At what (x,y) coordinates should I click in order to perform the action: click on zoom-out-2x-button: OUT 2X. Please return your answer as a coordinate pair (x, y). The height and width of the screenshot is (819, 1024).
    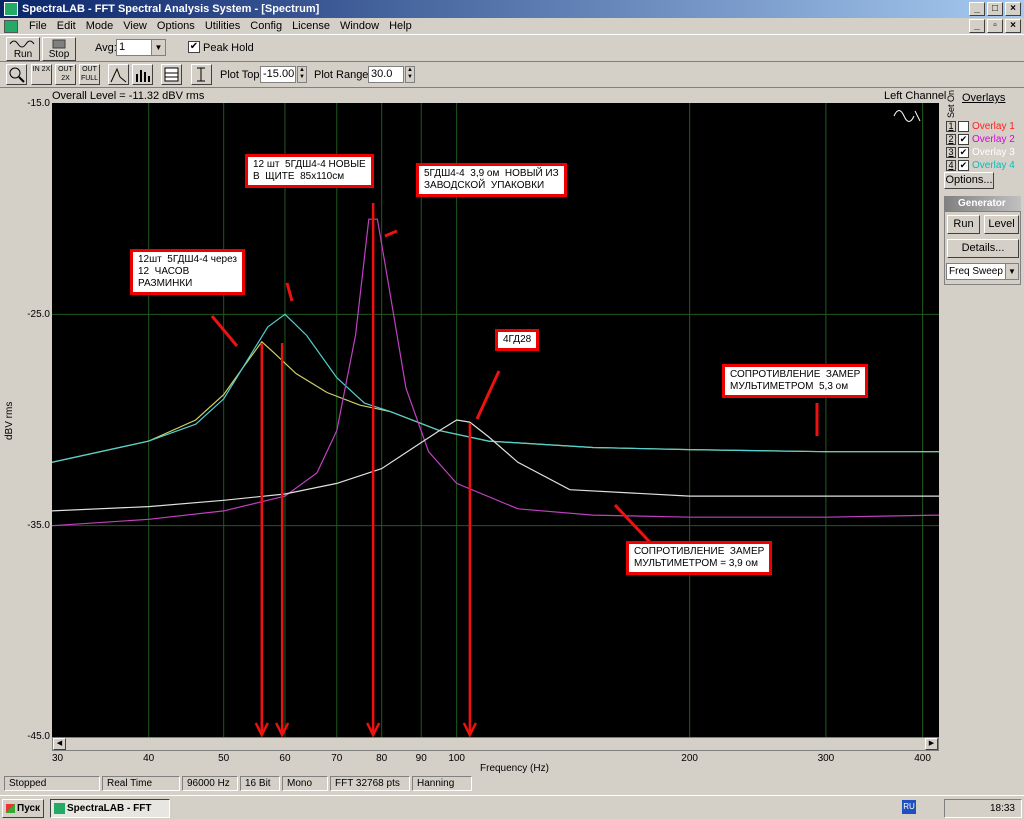
    Looking at the image, I should click on (65, 74).